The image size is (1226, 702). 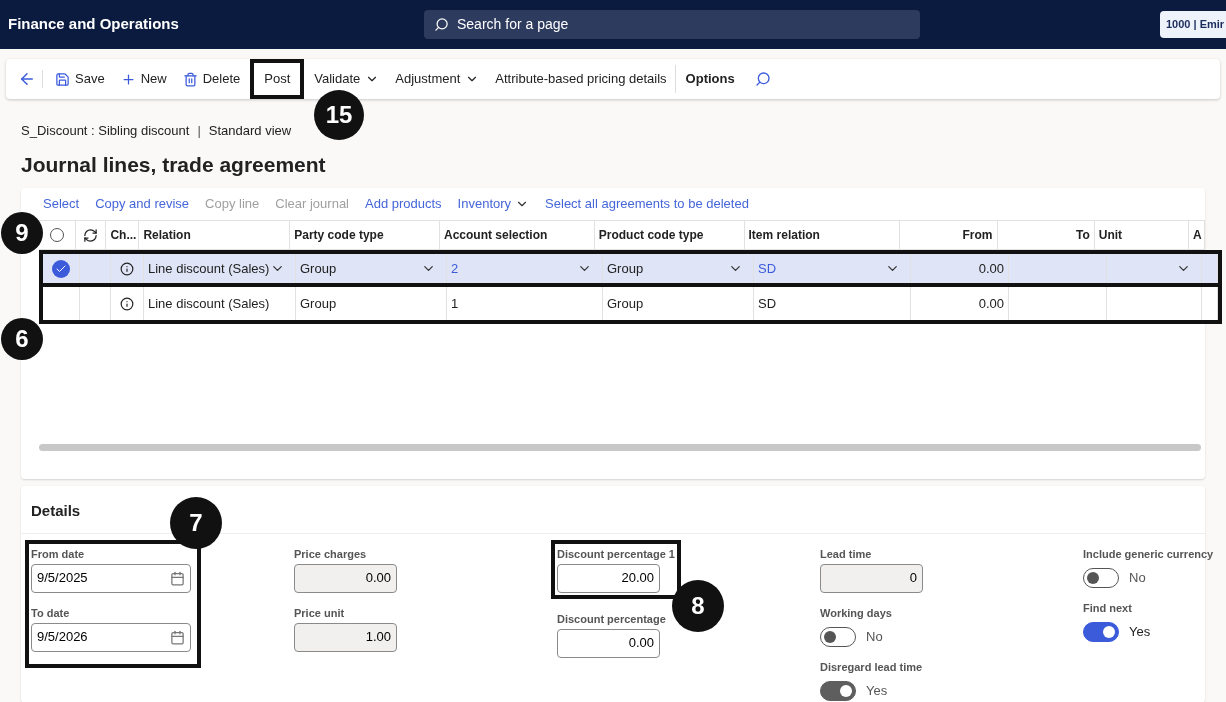 What do you see at coordinates (94, 24) in the screenshot?
I see `app-title: Finance and Operations` at bounding box center [94, 24].